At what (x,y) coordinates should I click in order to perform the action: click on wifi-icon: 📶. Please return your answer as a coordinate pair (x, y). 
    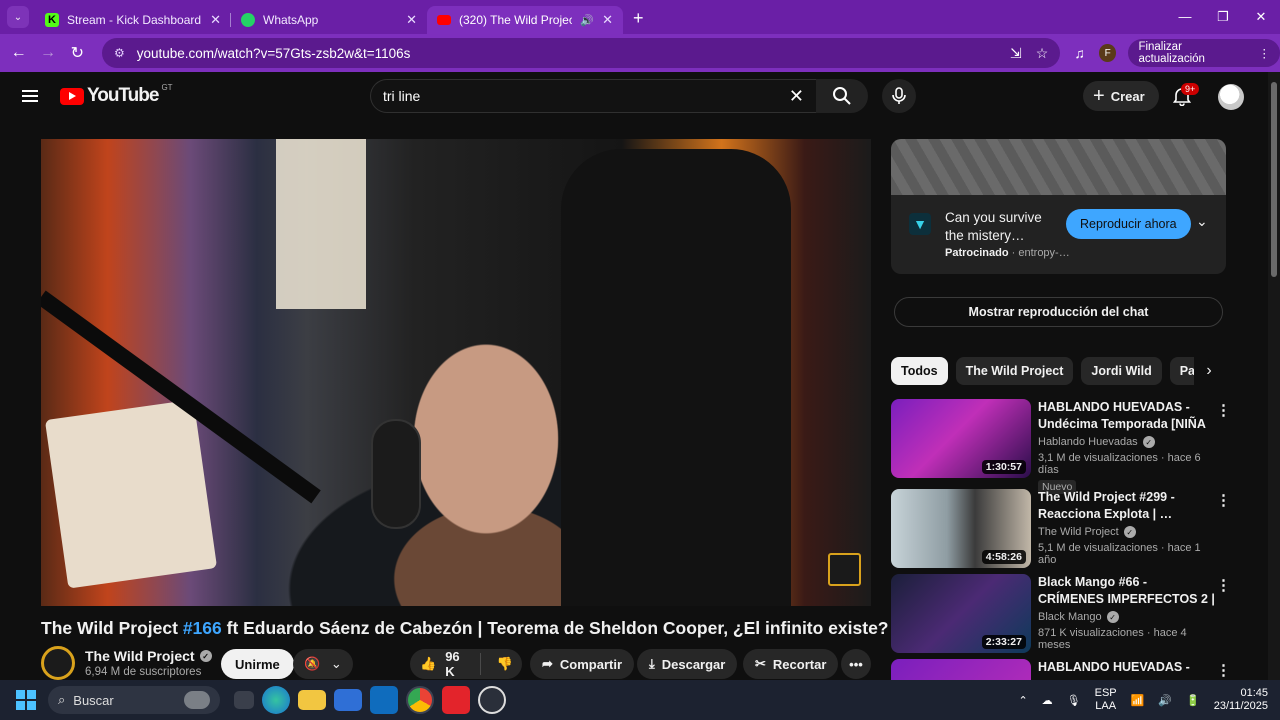
    Looking at the image, I should click on (1138, 700).